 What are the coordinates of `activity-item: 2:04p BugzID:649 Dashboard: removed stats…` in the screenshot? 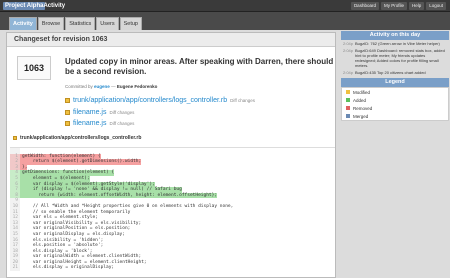 It's located at (395, 58).